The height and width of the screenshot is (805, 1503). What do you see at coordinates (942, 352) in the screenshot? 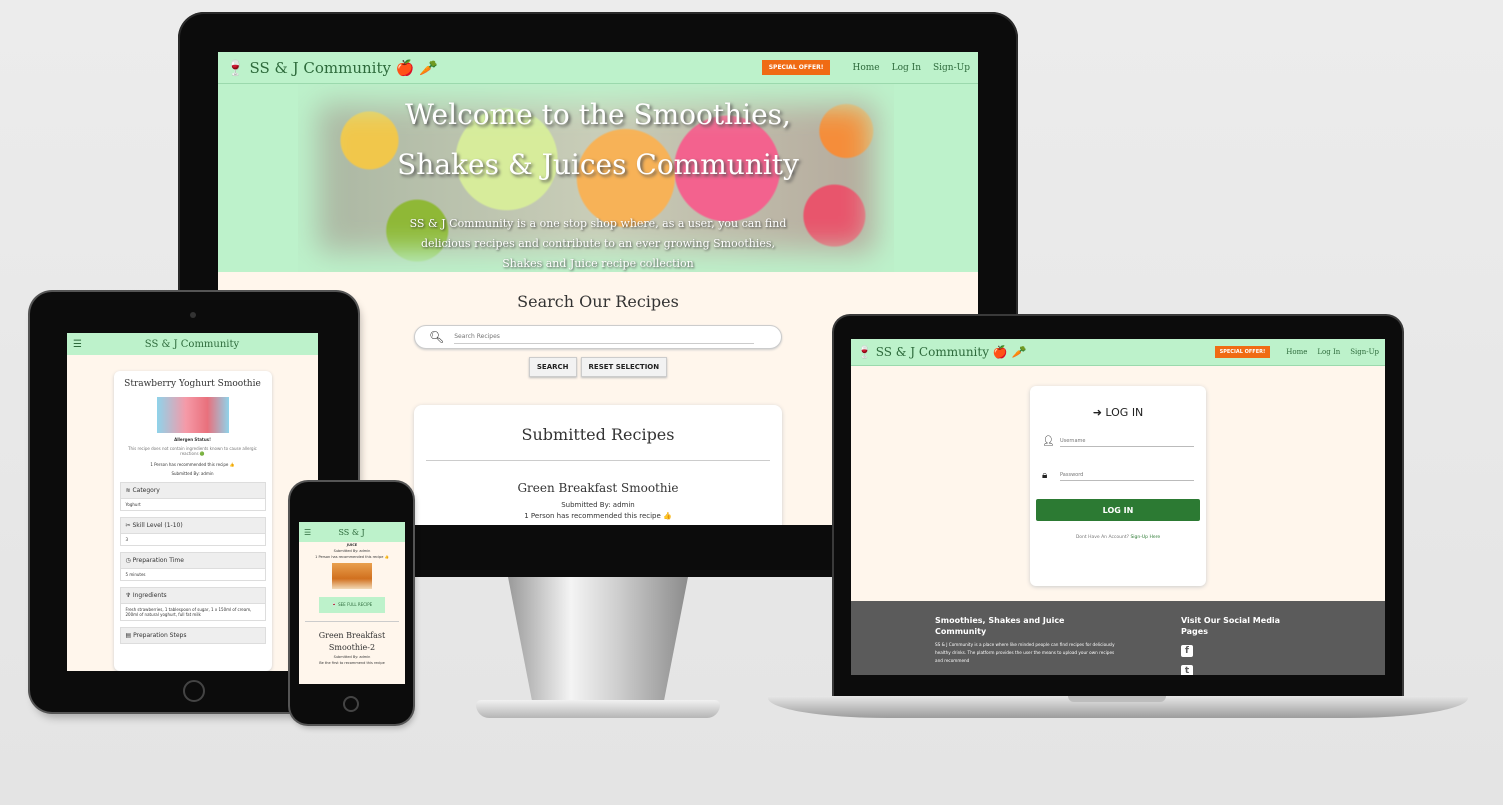
I see `laptop-brand-logo: 🍷 SS & J Community 🍎 🥕` at bounding box center [942, 352].